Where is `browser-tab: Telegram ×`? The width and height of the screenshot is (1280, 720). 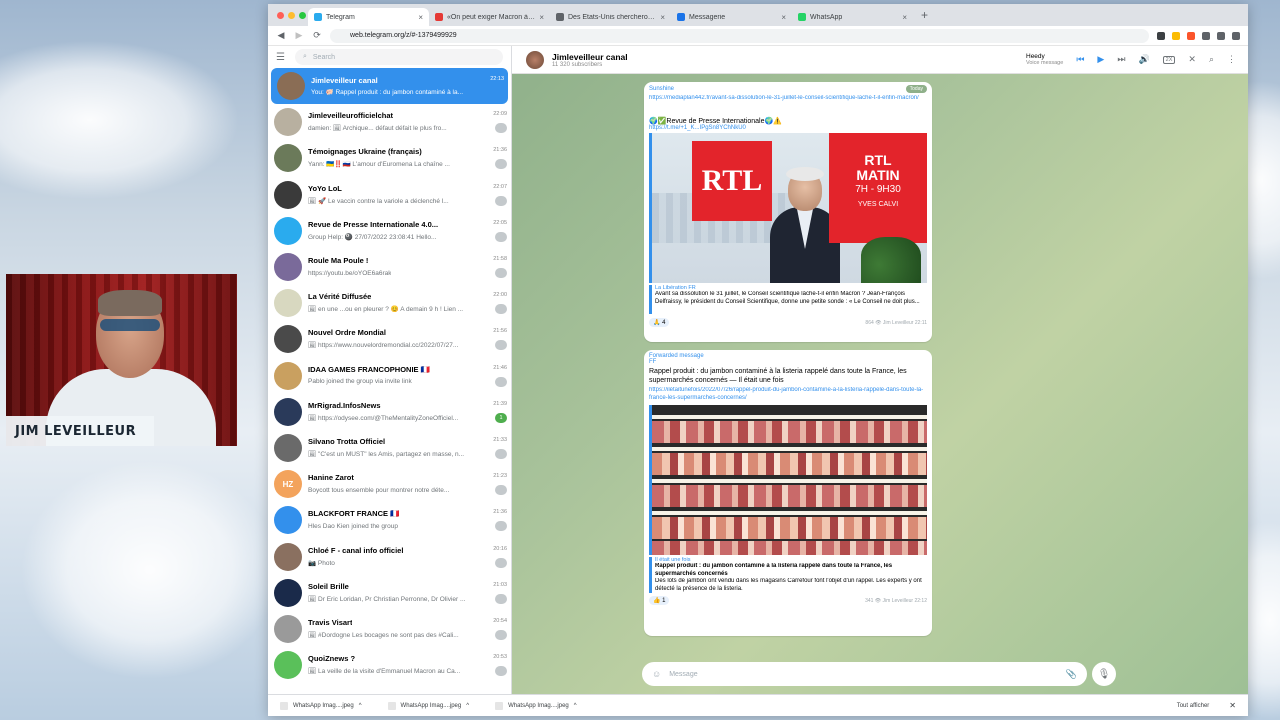 browser-tab: Telegram × is located at coordinates (368, 17).